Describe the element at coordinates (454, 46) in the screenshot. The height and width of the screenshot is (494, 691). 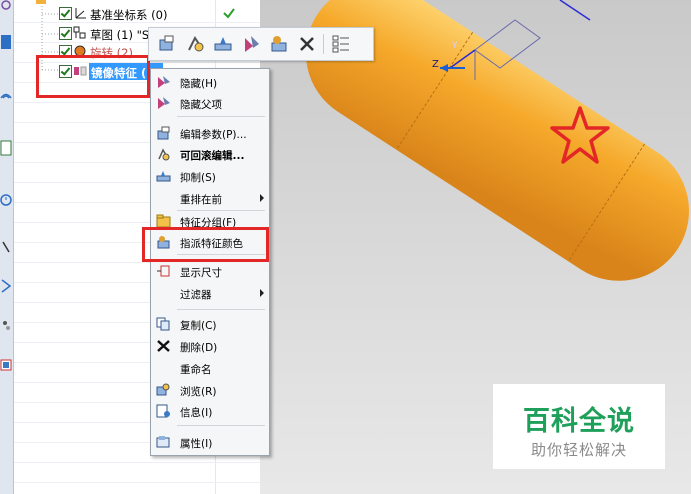
I see `y-axis-label: Y` at that location.